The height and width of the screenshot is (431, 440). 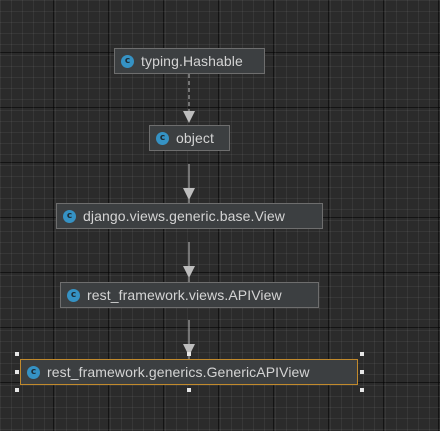 I want to click on resize-handle-bottom-right, so click(x=362, y=390).